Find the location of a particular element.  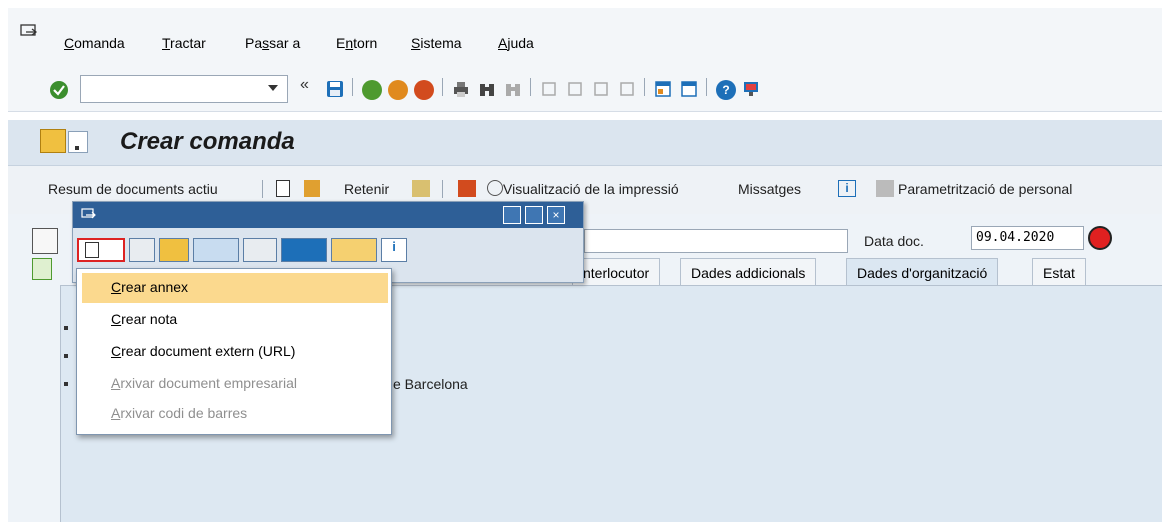

edit-note-icon is located at coordinates (174, 250).